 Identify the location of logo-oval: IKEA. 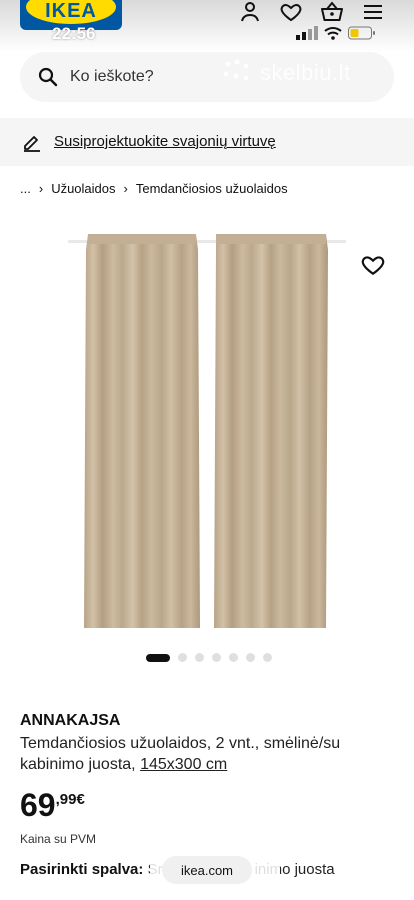
(71, 12).